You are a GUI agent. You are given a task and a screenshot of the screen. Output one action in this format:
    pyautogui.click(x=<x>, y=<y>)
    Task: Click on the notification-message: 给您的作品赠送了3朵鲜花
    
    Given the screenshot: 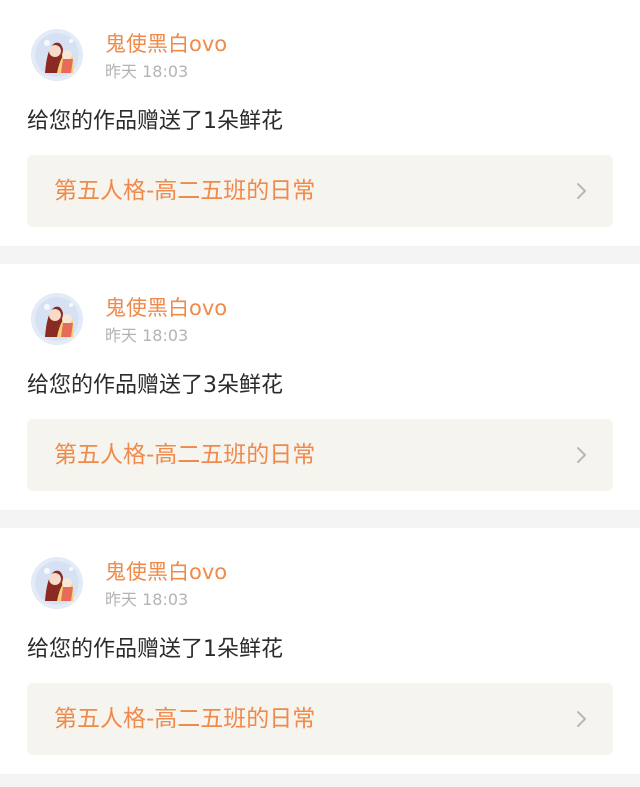 What is the action you would take?
    pyautogui.click(x=155, y=385)
    